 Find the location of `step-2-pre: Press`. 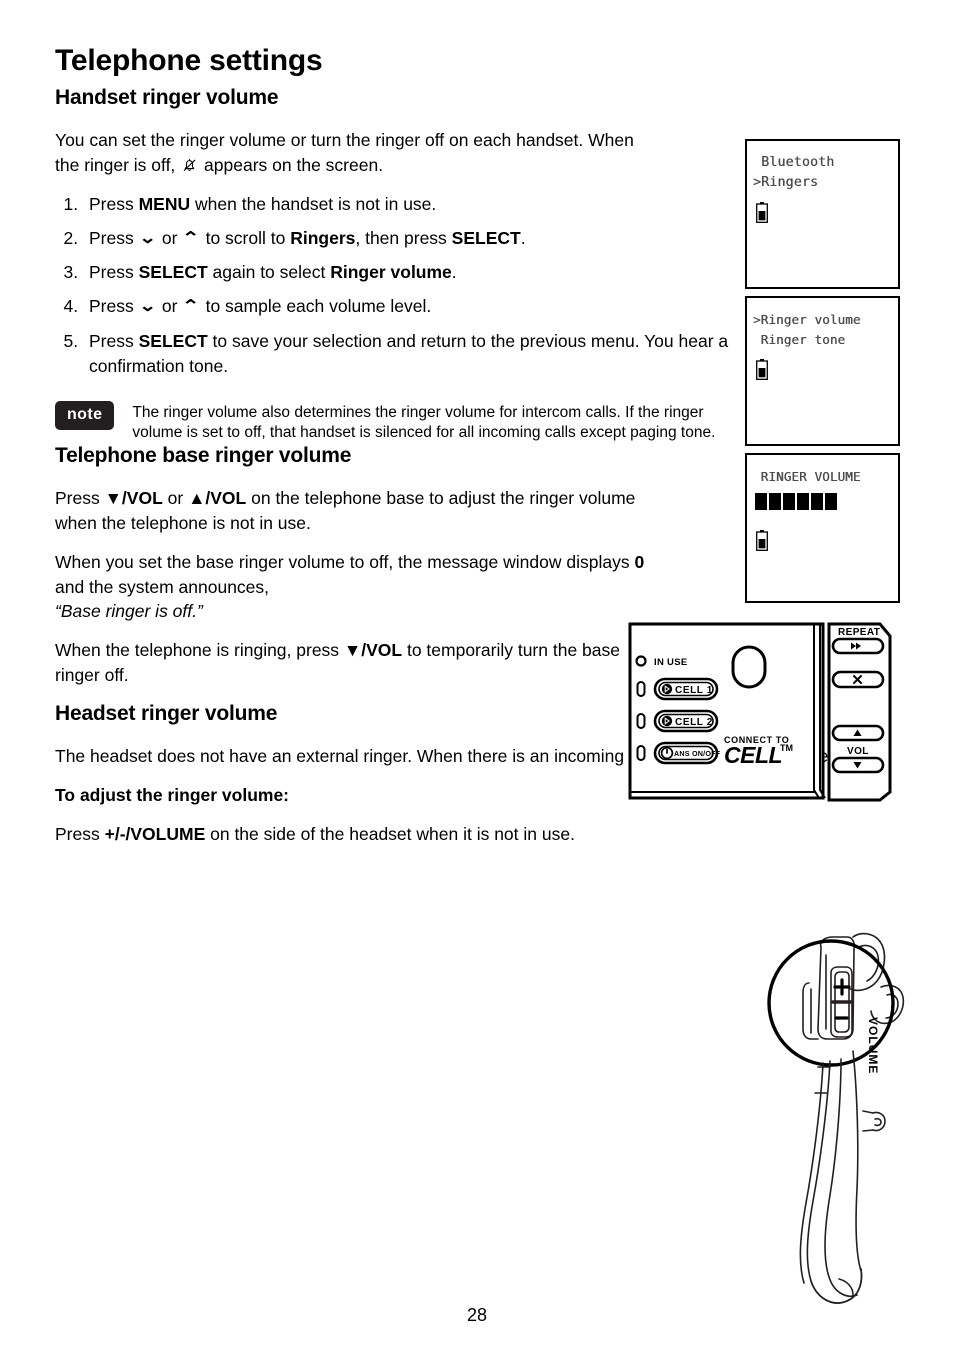

step-2-pre: Press is located at coordinates (114, 237).